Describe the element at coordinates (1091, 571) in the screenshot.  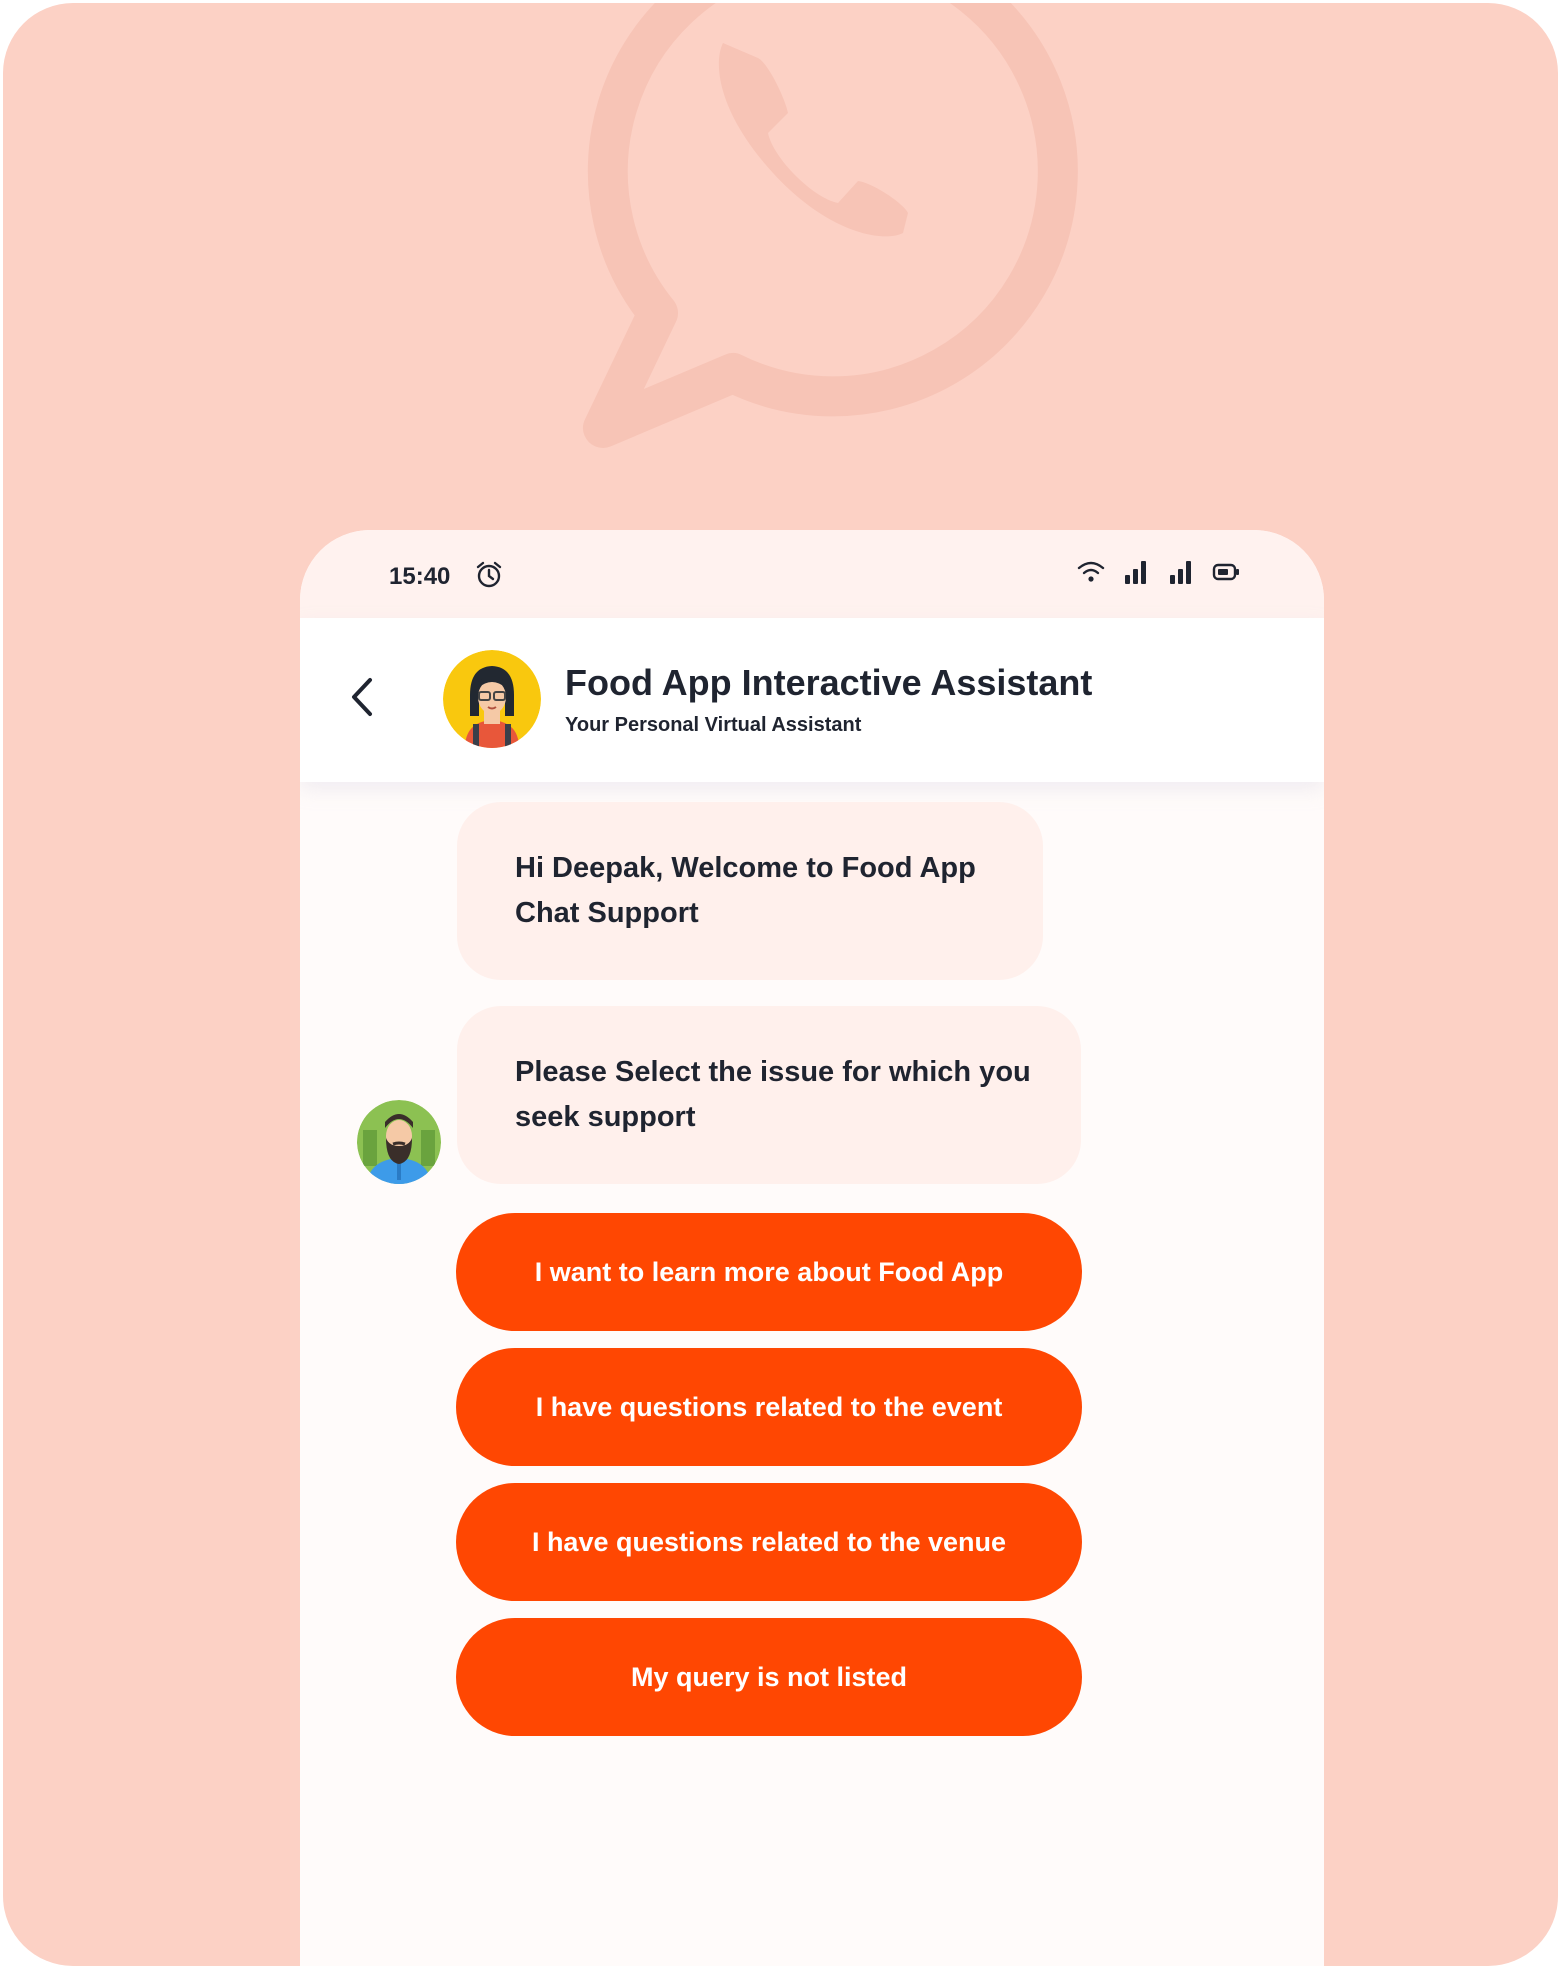
I see `wifi-icon` at that location.